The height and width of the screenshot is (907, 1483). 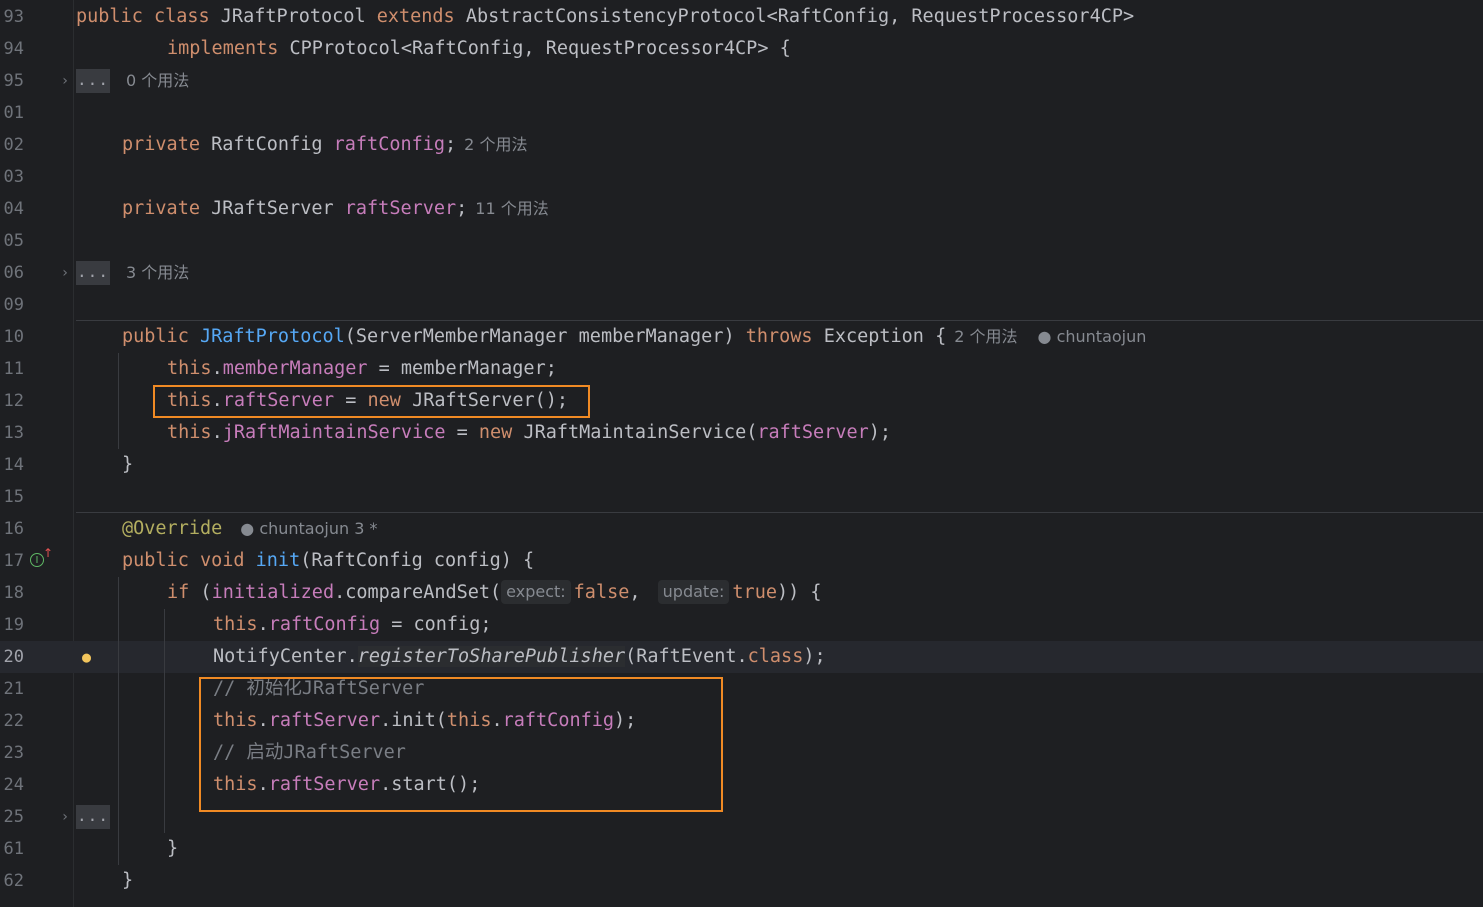 What do you see at coordinates (368, 400) in the screenshot?
I see `code-text: this.raftServer = new JRaftServer();` at bounding box center [368, 400].